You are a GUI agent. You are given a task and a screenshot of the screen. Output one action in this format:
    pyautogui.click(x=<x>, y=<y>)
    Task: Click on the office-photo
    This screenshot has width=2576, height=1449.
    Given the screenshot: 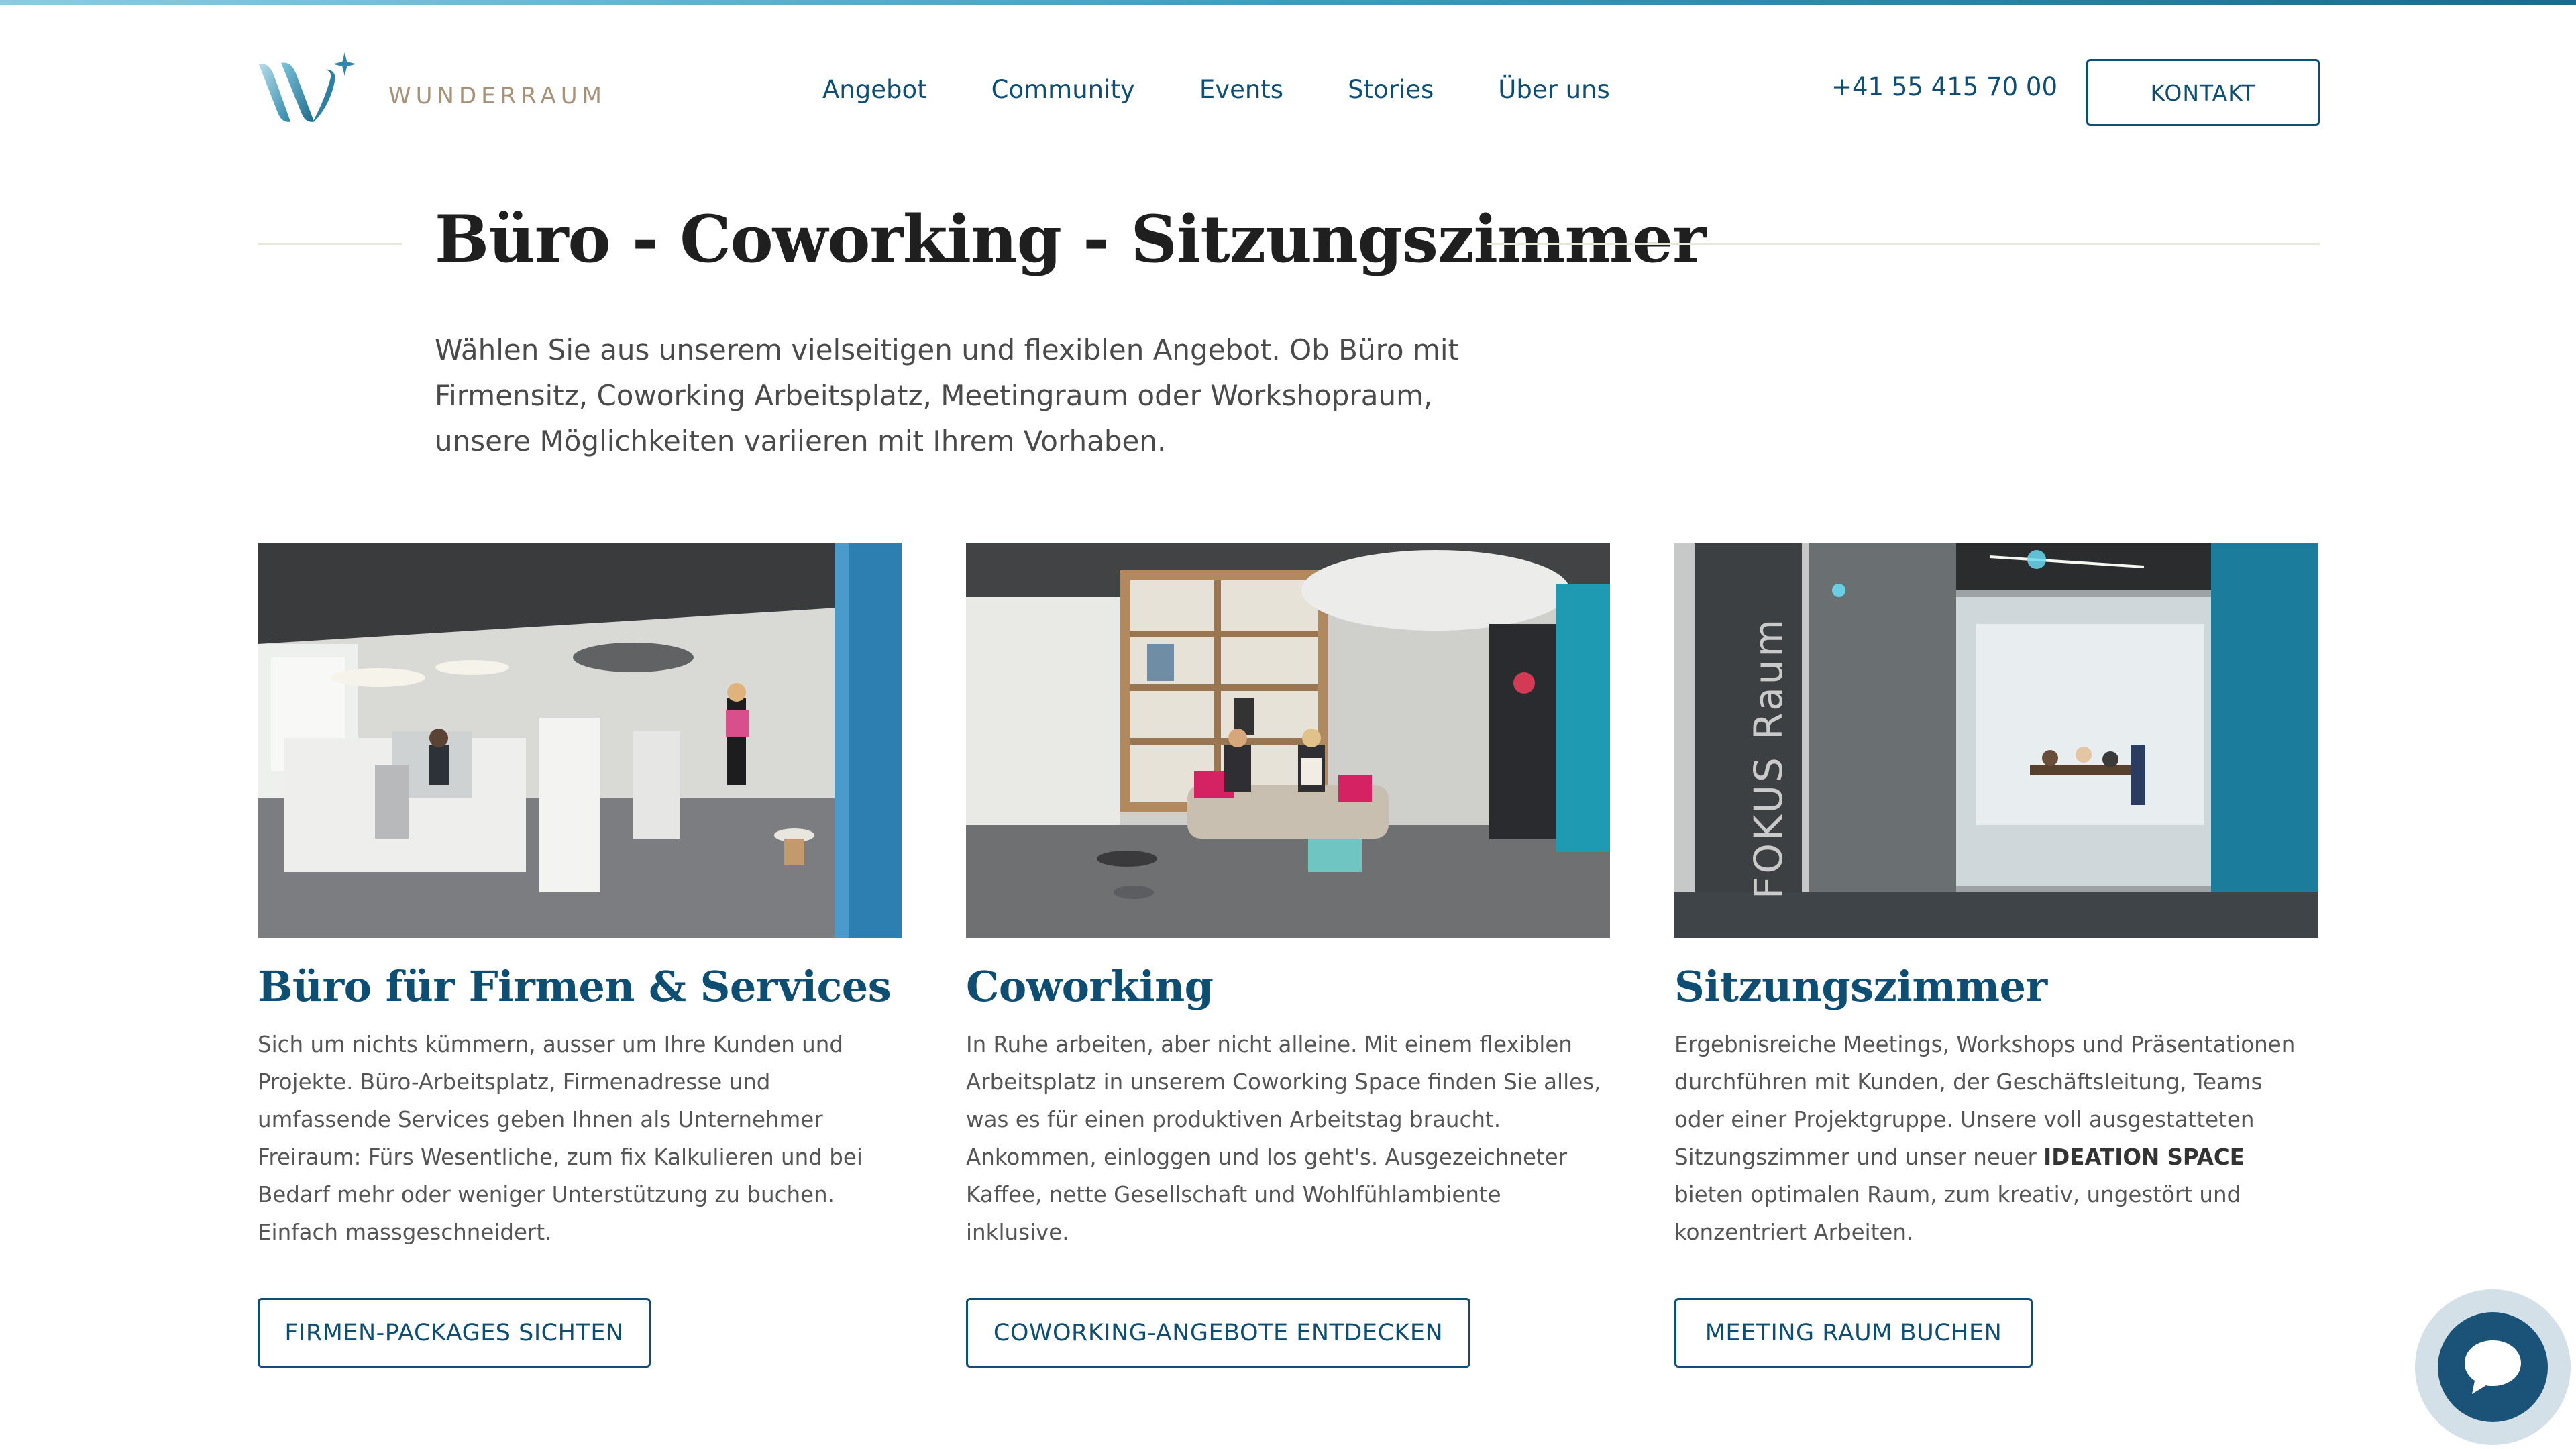 What is the action you would take?
    pyautogui.click(x=580, y=740)
    